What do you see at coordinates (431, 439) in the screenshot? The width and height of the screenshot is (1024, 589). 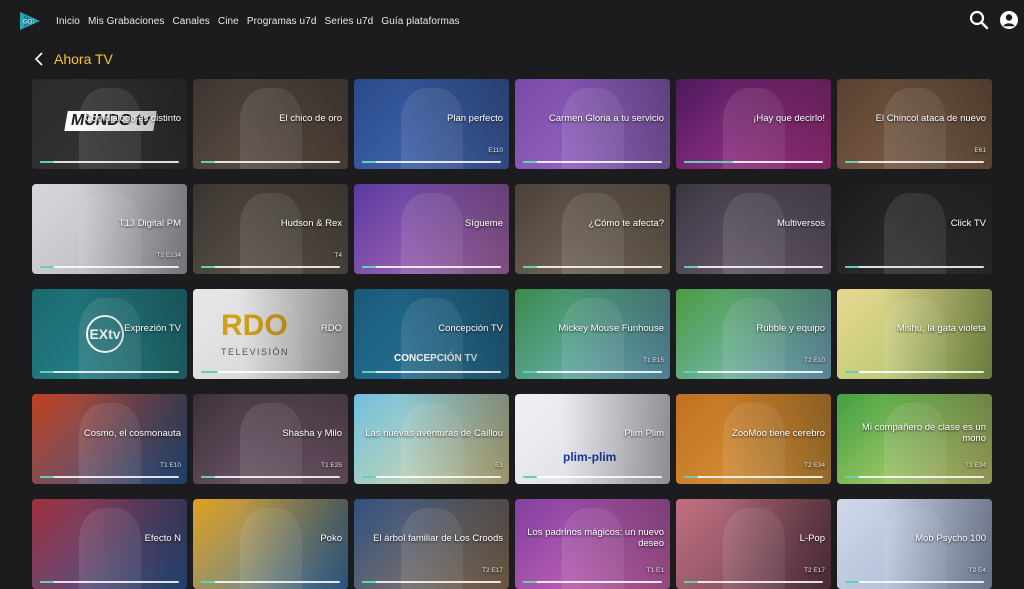 I see `content-card: Las nuevas aventuras de Caillou E1` at bounding box center [431, 439].